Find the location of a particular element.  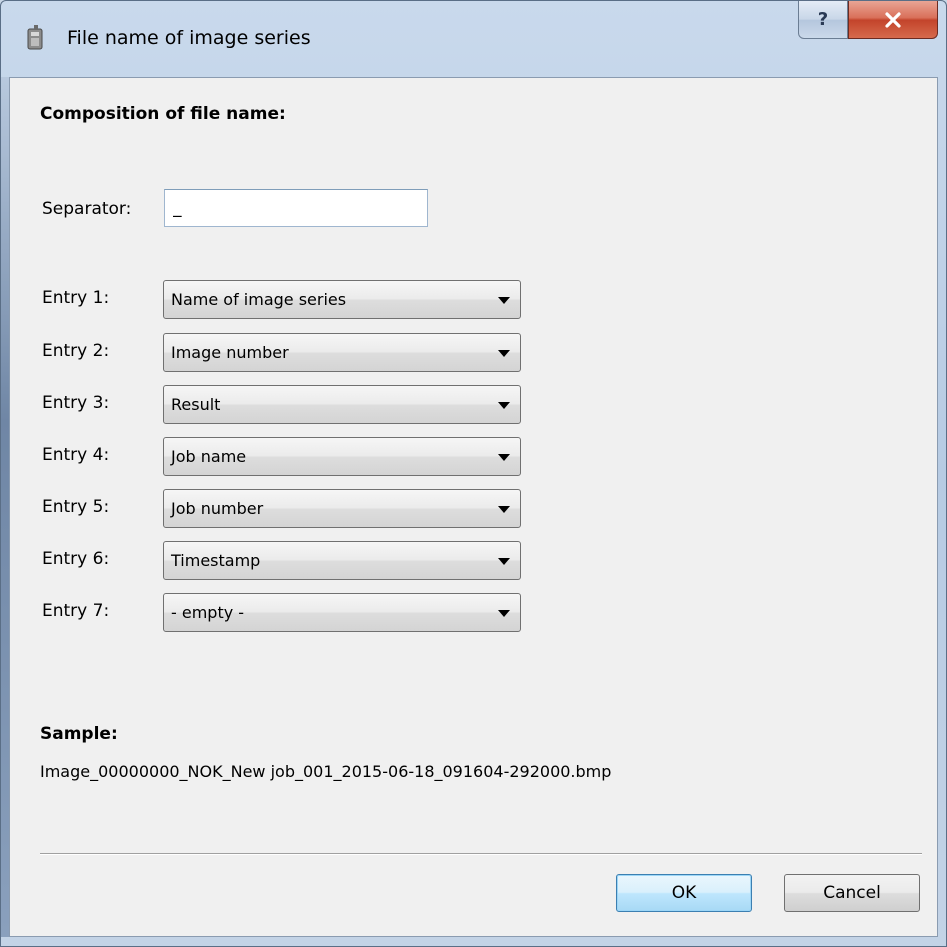

entry-7-dropdown: - empty - is located at coordinates (342, 612).